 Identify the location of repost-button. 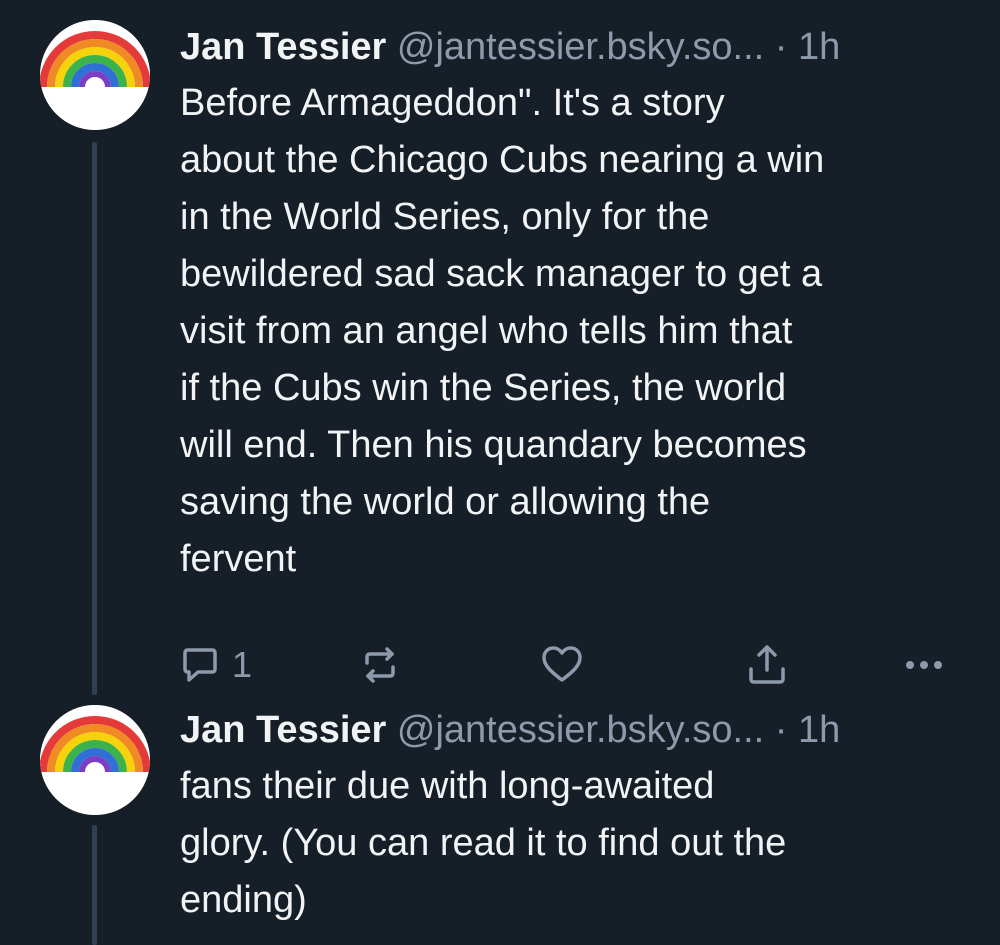
(380, 665).